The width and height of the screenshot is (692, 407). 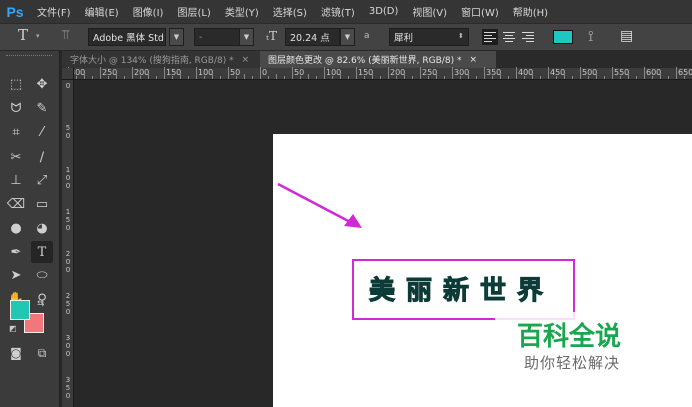 I want to click on menu-select: 选择(S), so click(x=290, y=11).